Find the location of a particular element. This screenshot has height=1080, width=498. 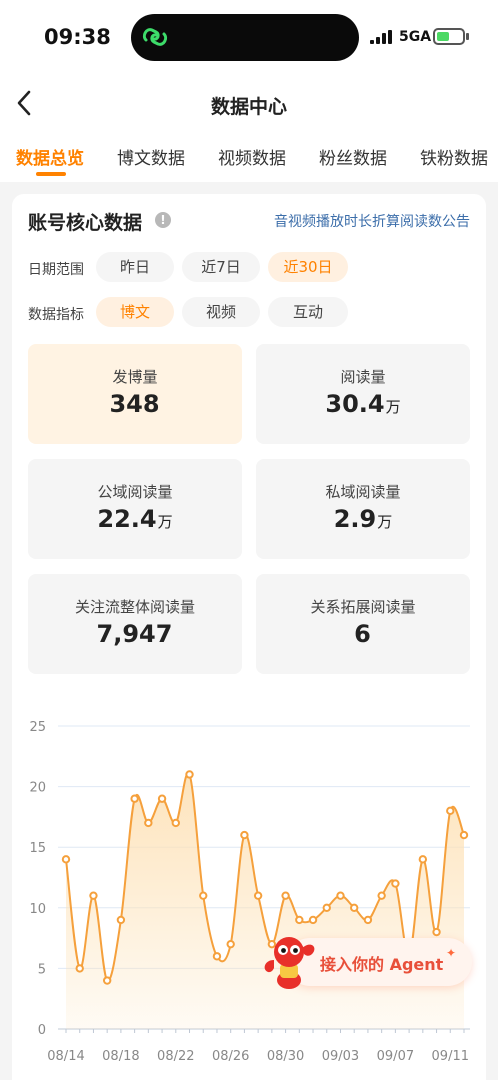

stat-value: 6 is located at coordinates (362, 634).